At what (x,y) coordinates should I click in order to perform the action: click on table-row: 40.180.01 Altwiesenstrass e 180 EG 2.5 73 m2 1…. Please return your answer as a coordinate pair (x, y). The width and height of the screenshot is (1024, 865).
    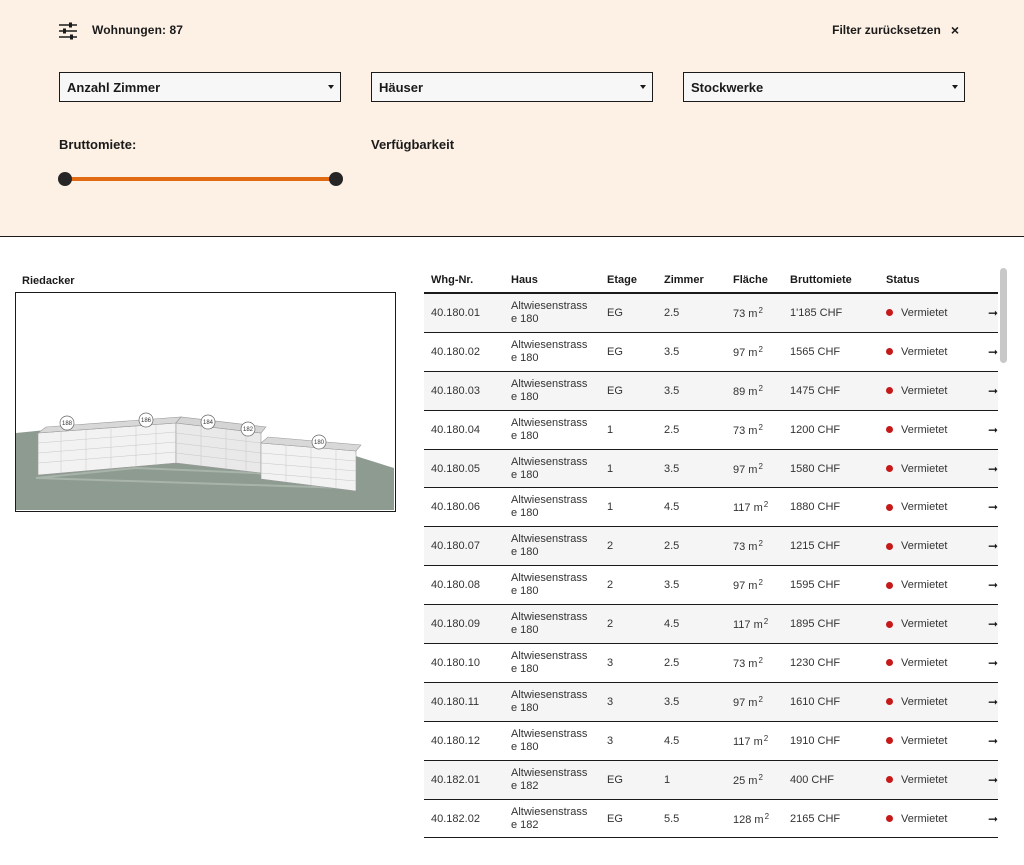
    Looking at the image, I should click on (711, 313).